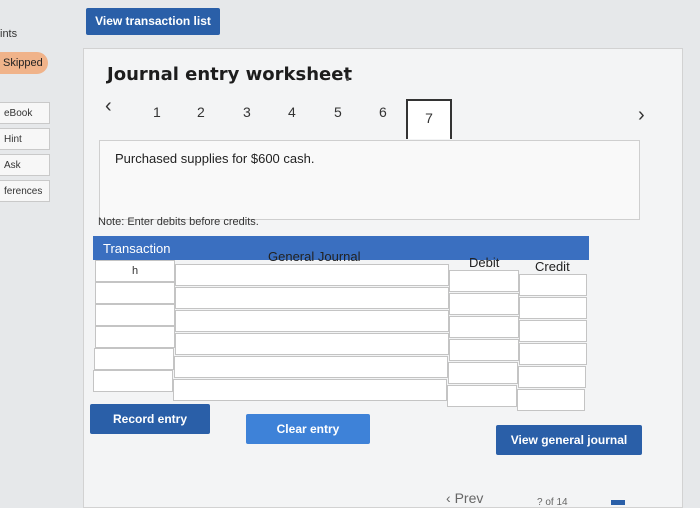 Image resolution: width=700 pixels, height=508 pixels. I want to click on header-general-journal: General Journal, so click(311, 250).